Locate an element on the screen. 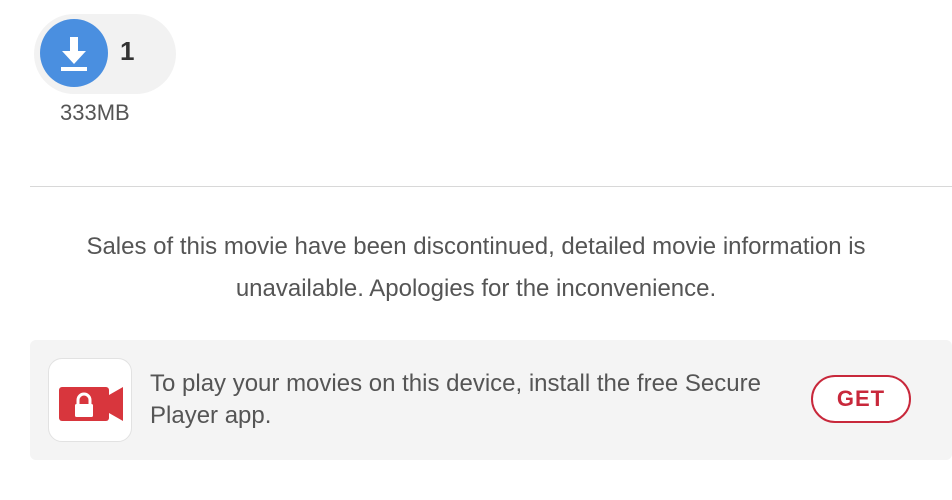 The height and width of the screenshot is (500, 952). secure-player-app-icon is located at coordinates (90, 400).